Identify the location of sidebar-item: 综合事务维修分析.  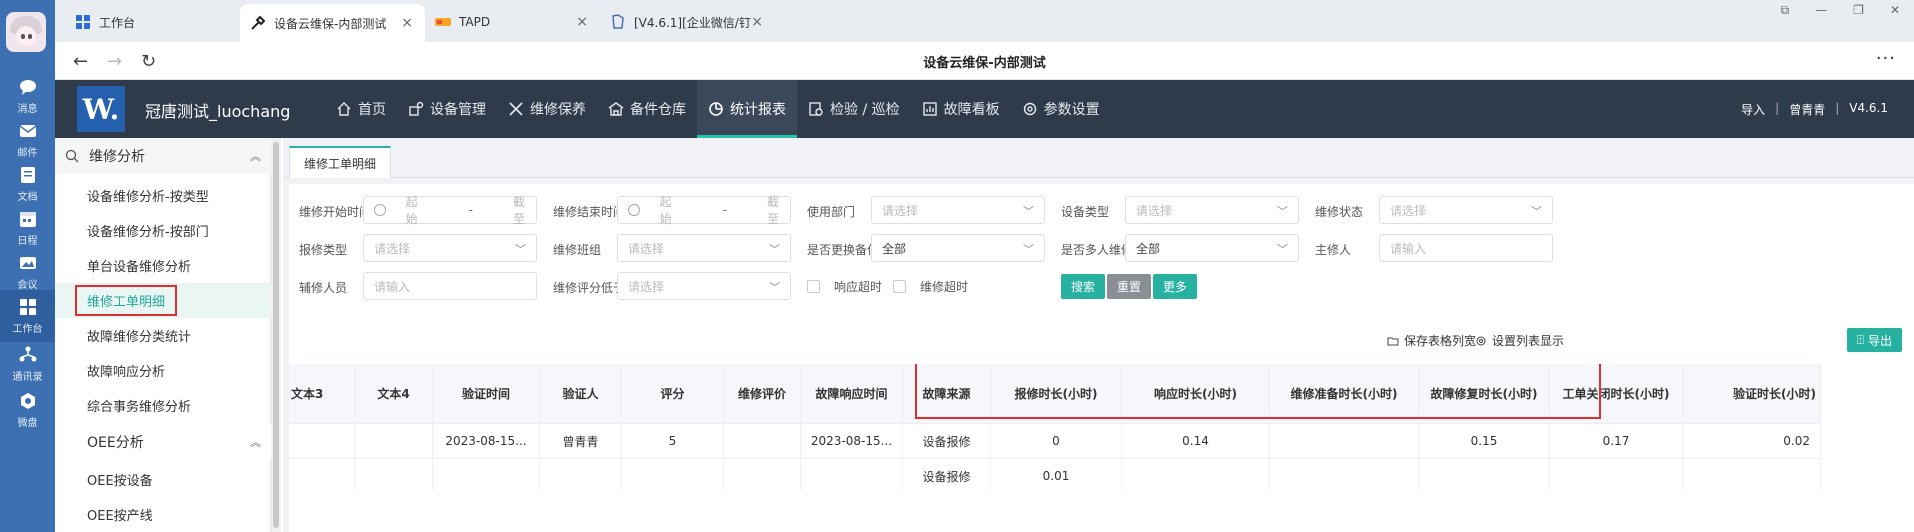
(163, 405).